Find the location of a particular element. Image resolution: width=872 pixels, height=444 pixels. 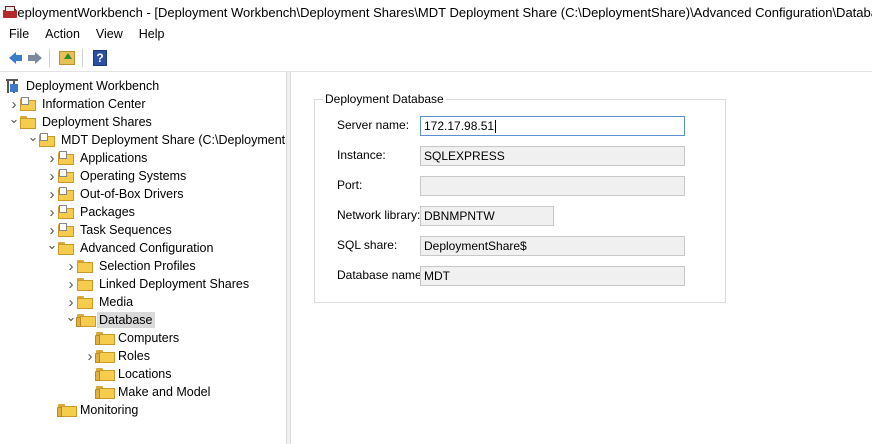

menu-action: Action is located at coordinates (62, 34).